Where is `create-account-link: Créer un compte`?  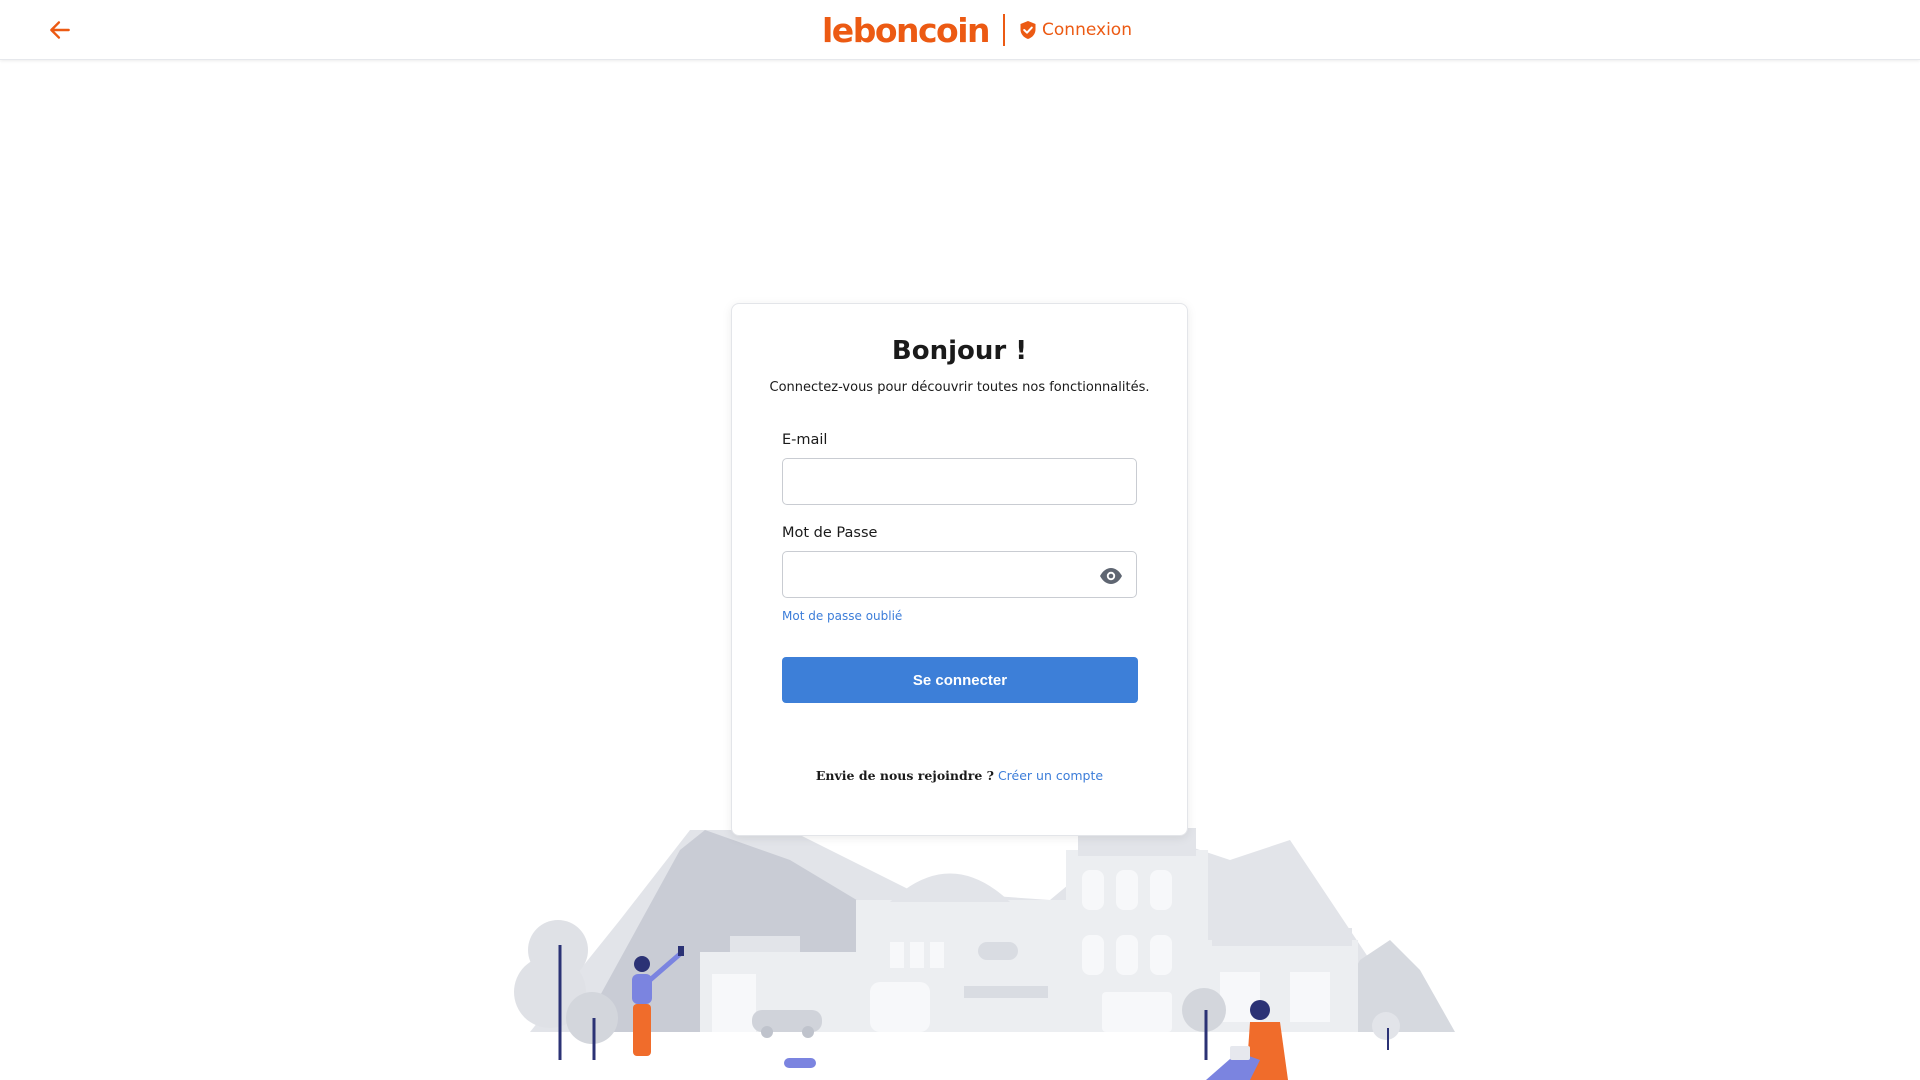 create-account-link: Créer un compte is located at coordinates (1050, 775).